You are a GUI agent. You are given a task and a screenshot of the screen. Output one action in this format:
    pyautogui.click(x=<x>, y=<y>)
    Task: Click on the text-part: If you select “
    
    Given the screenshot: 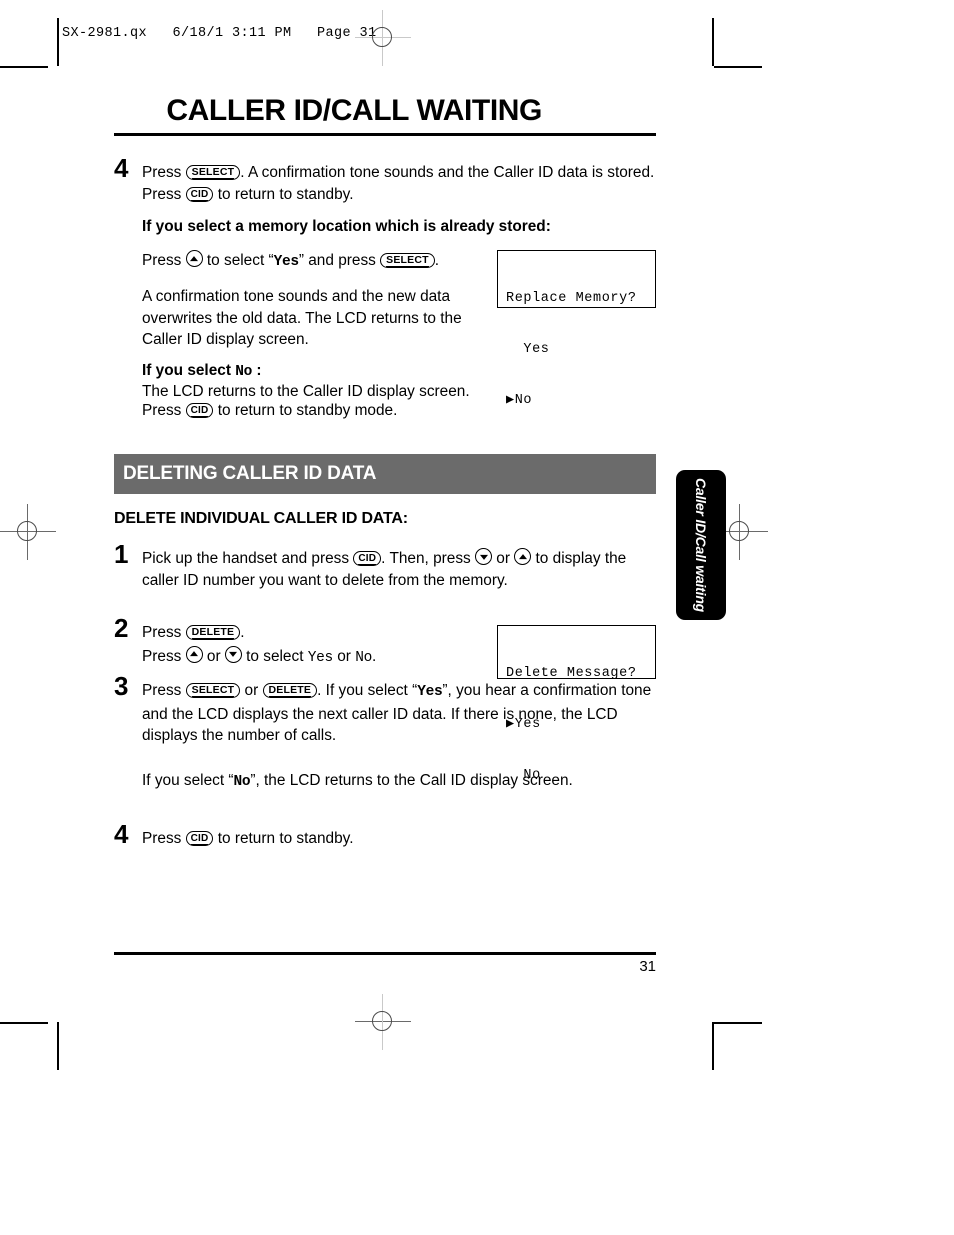 What is the action you would take?
    pyautogui.click(x=188, y=780)
    